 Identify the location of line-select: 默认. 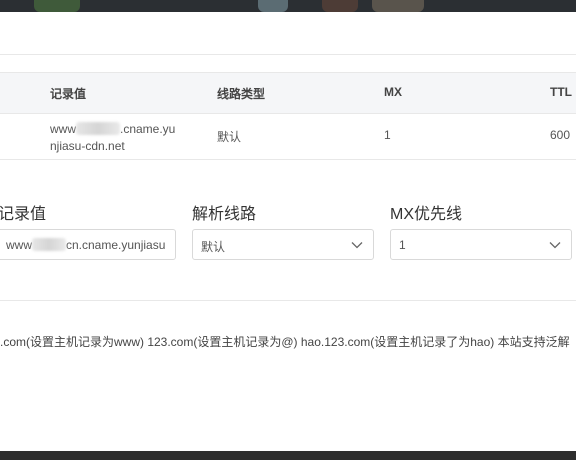
(283, 244).